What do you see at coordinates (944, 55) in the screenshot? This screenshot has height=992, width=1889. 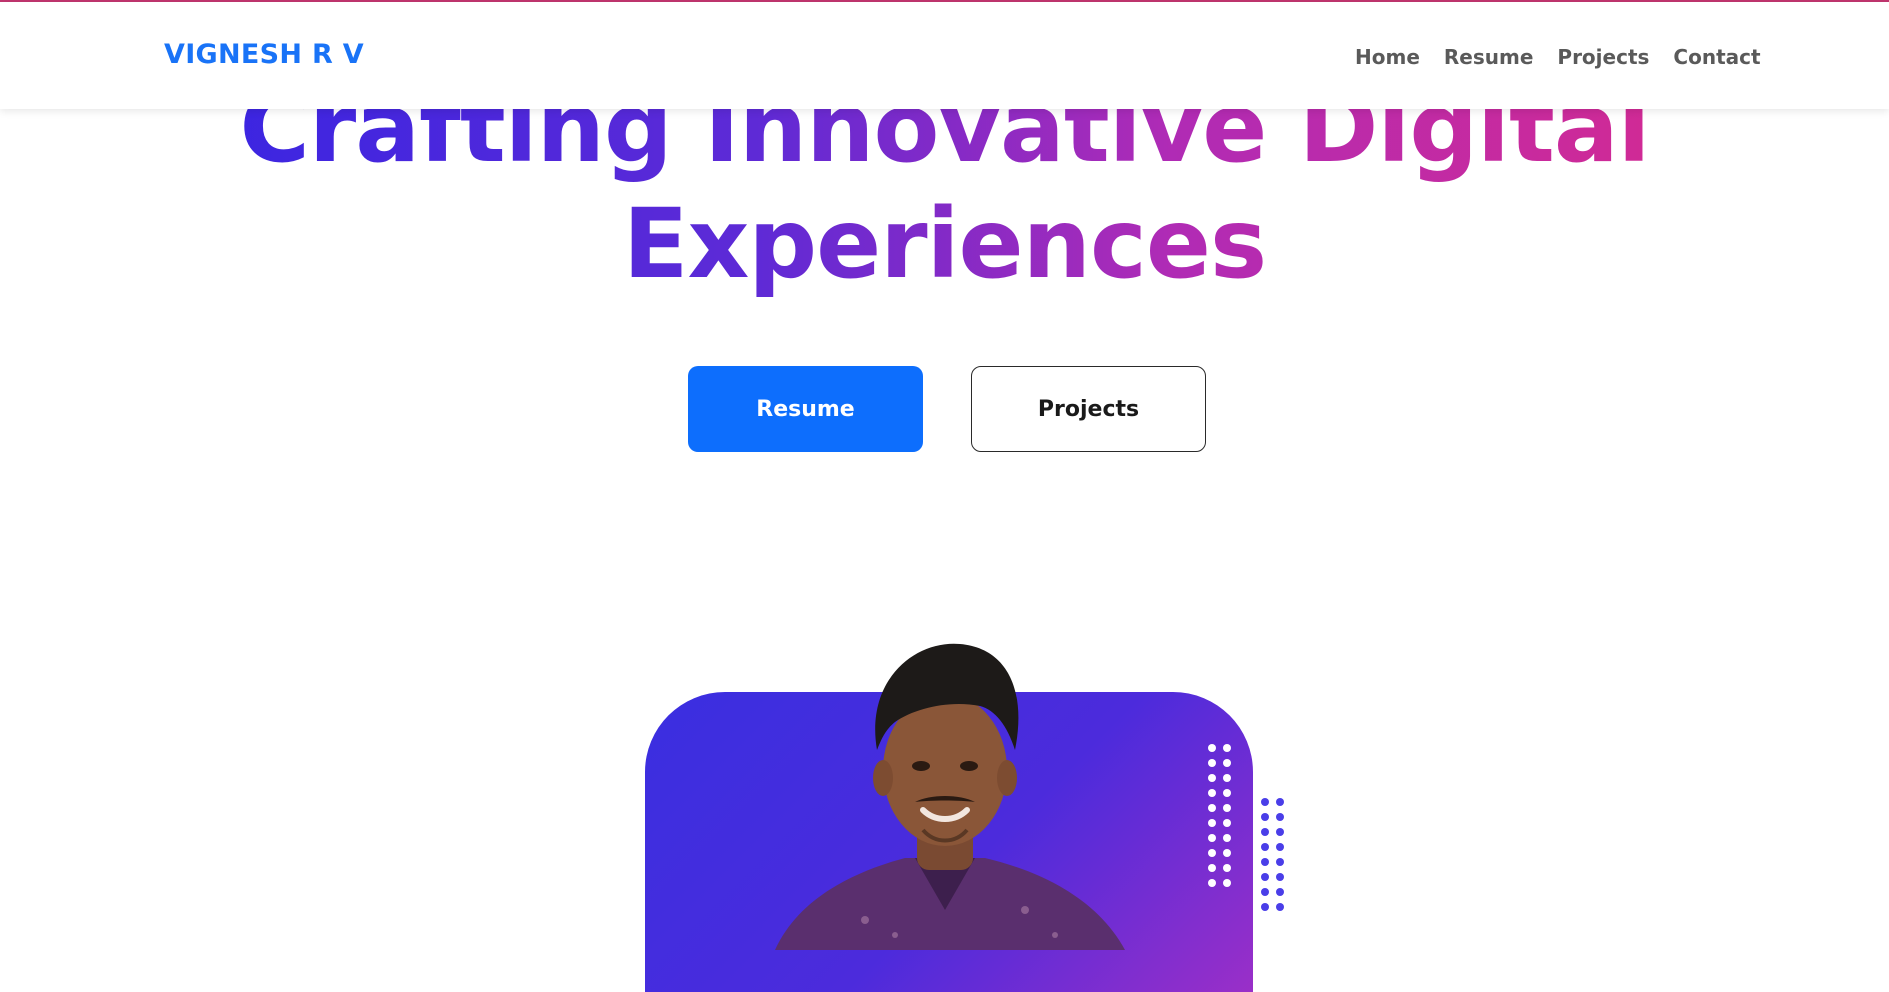 I see `navbar: VIGNESH R V Home Resume Projects Contact` at bounding box center [944, 55].